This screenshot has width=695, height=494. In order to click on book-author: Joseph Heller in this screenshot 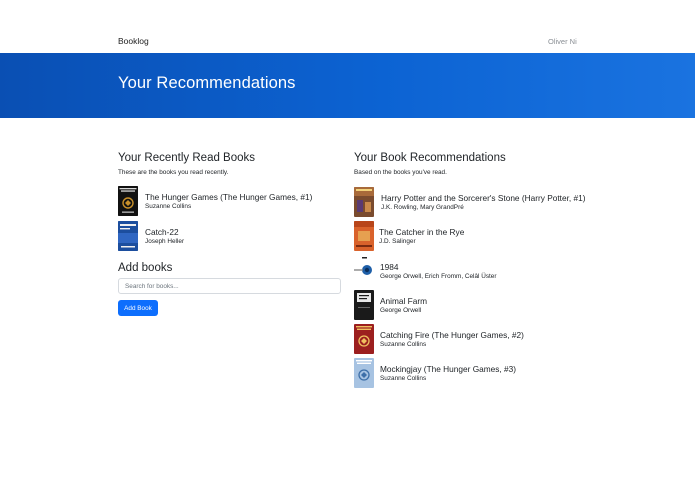, I will do `click(165, 241)`.